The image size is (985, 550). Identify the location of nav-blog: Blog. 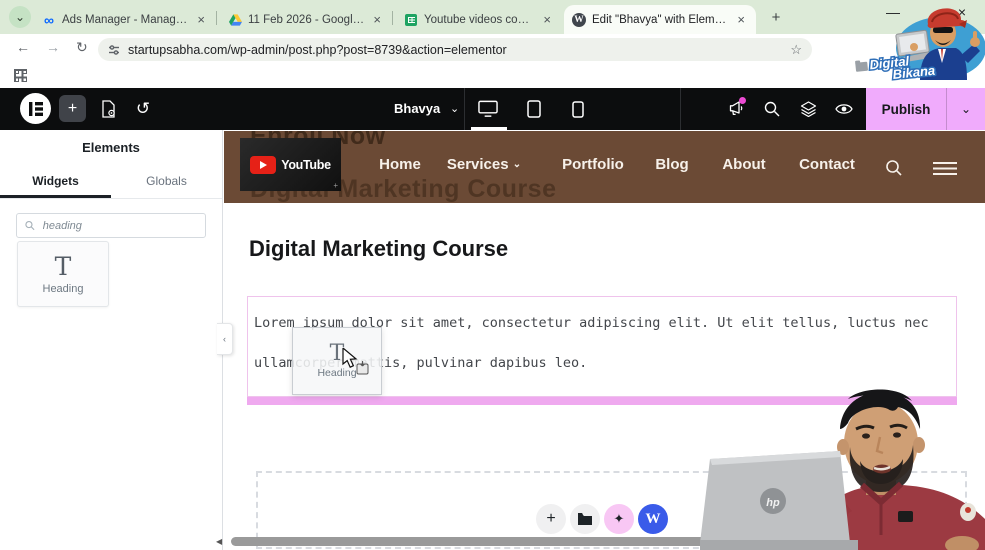
(671, 164).